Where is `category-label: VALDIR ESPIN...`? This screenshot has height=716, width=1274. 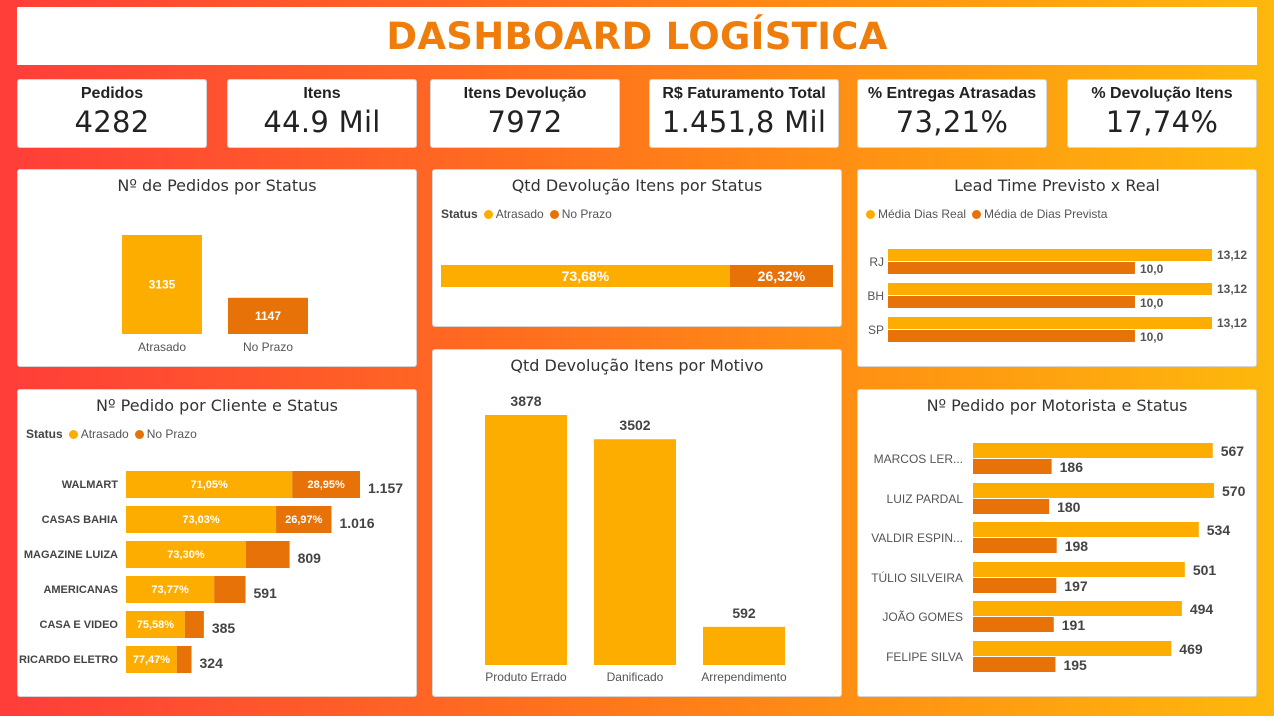 category-label: VALDIR ESPIN... is located at coordinates (917, 538).